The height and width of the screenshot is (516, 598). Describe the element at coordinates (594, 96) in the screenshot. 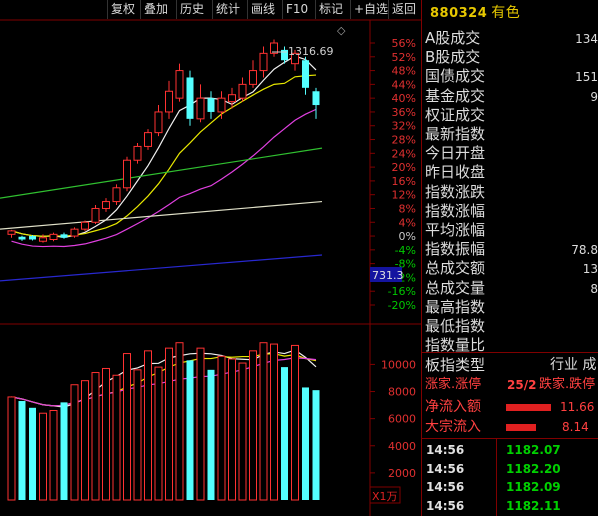

I see `panel-row-value: 9` at that location.